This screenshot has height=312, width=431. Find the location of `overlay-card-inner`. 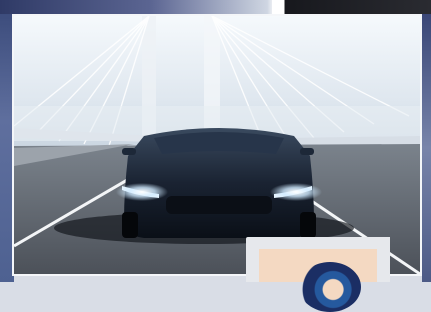

overlay-card-inner is located at coordinates (318, 280).